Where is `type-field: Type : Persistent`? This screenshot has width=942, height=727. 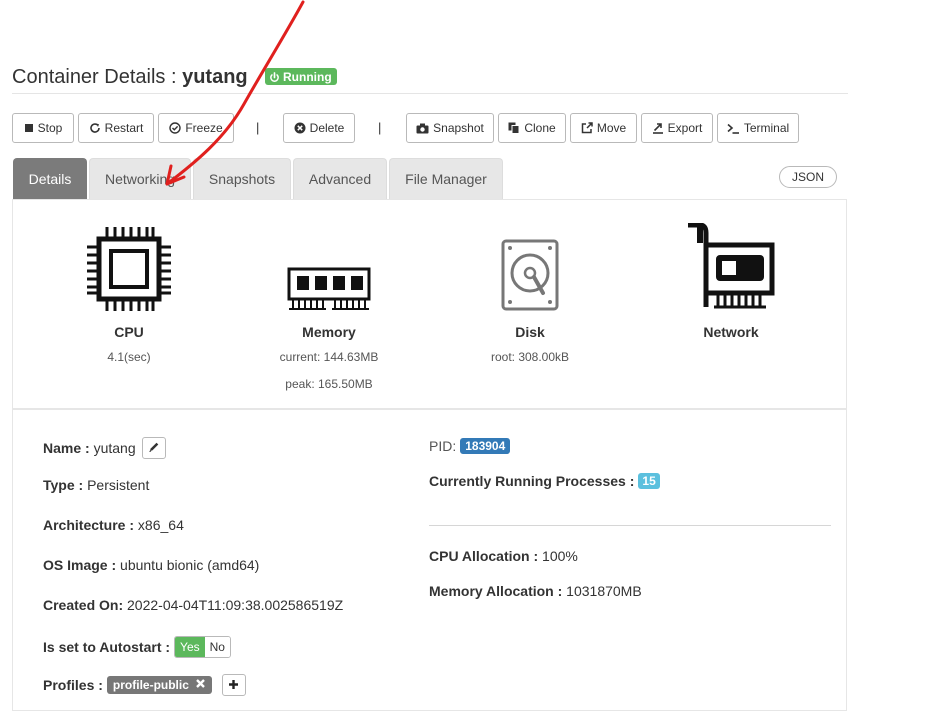 type-field: Type : Persistent is located at coordinates (96, 485).